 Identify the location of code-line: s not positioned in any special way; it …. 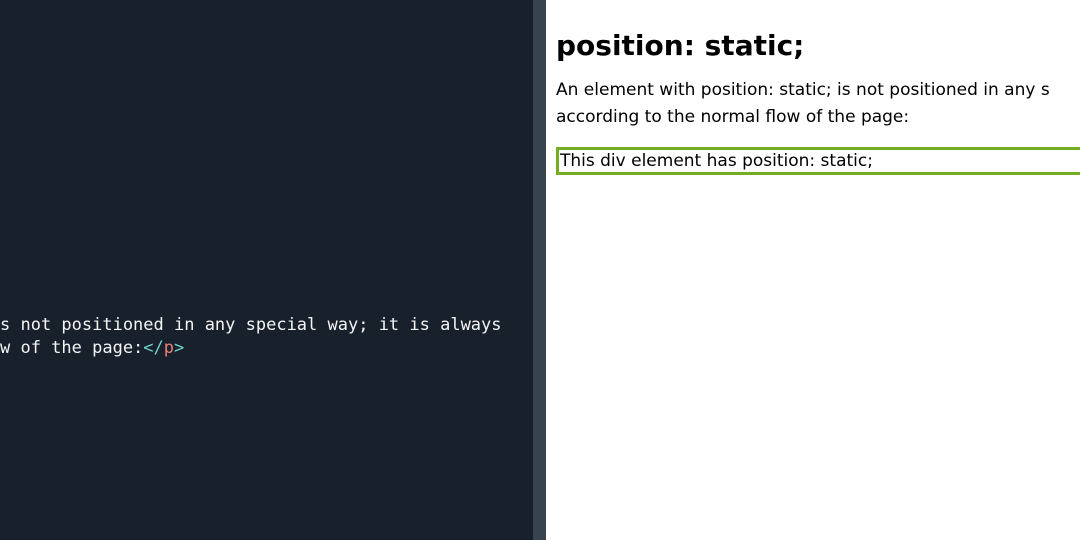
(251, 325).